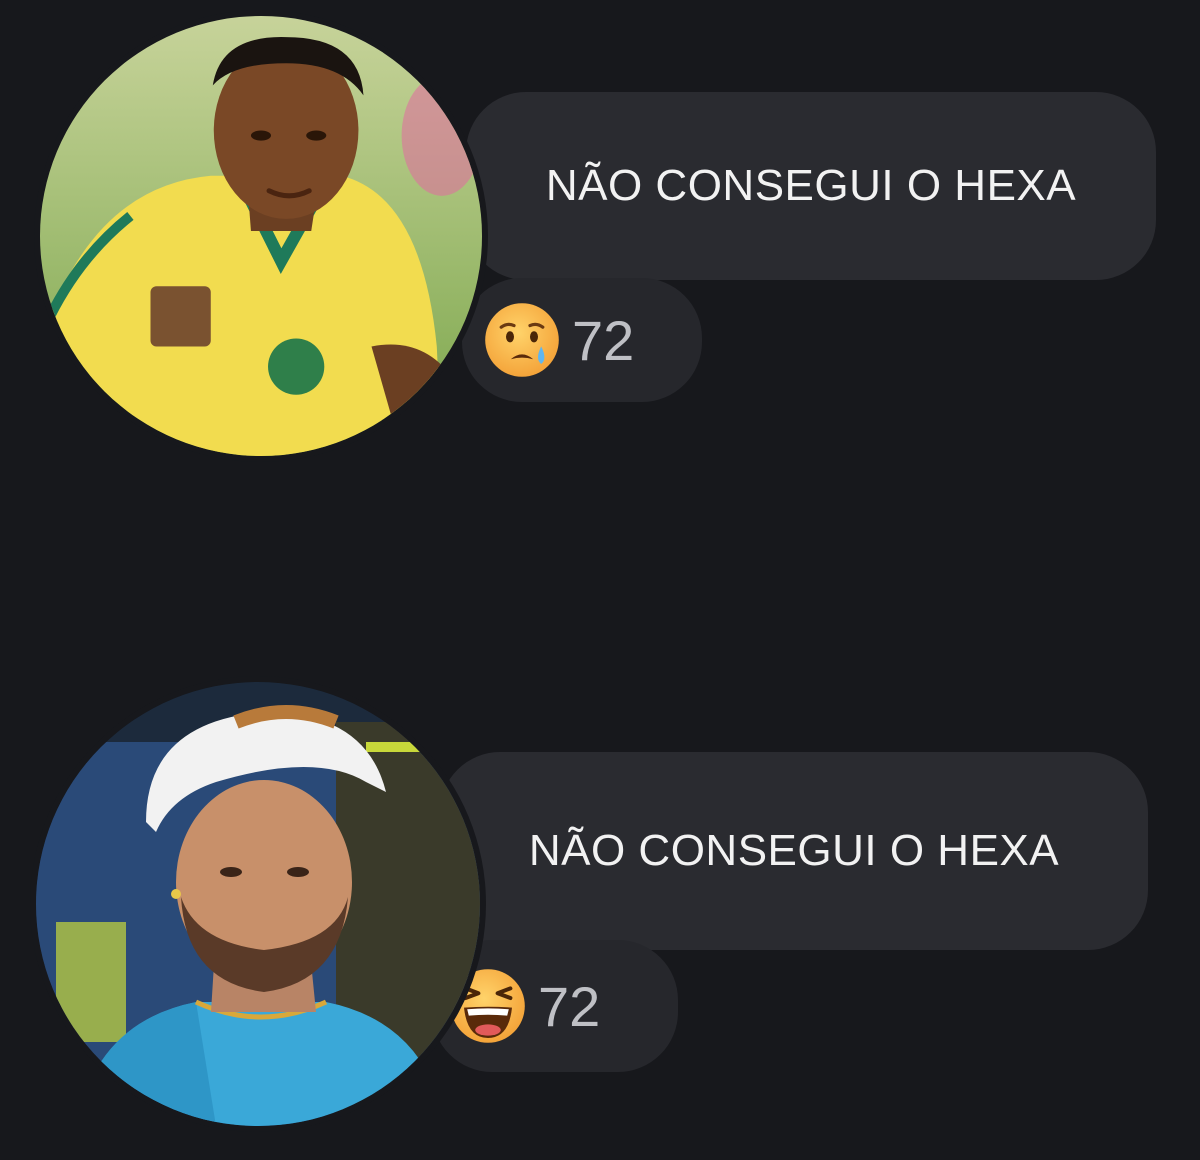  Describe the element at coordinates (261, 236) in the screenshot. I see `player-yellow-jersey-avatar` at that location.